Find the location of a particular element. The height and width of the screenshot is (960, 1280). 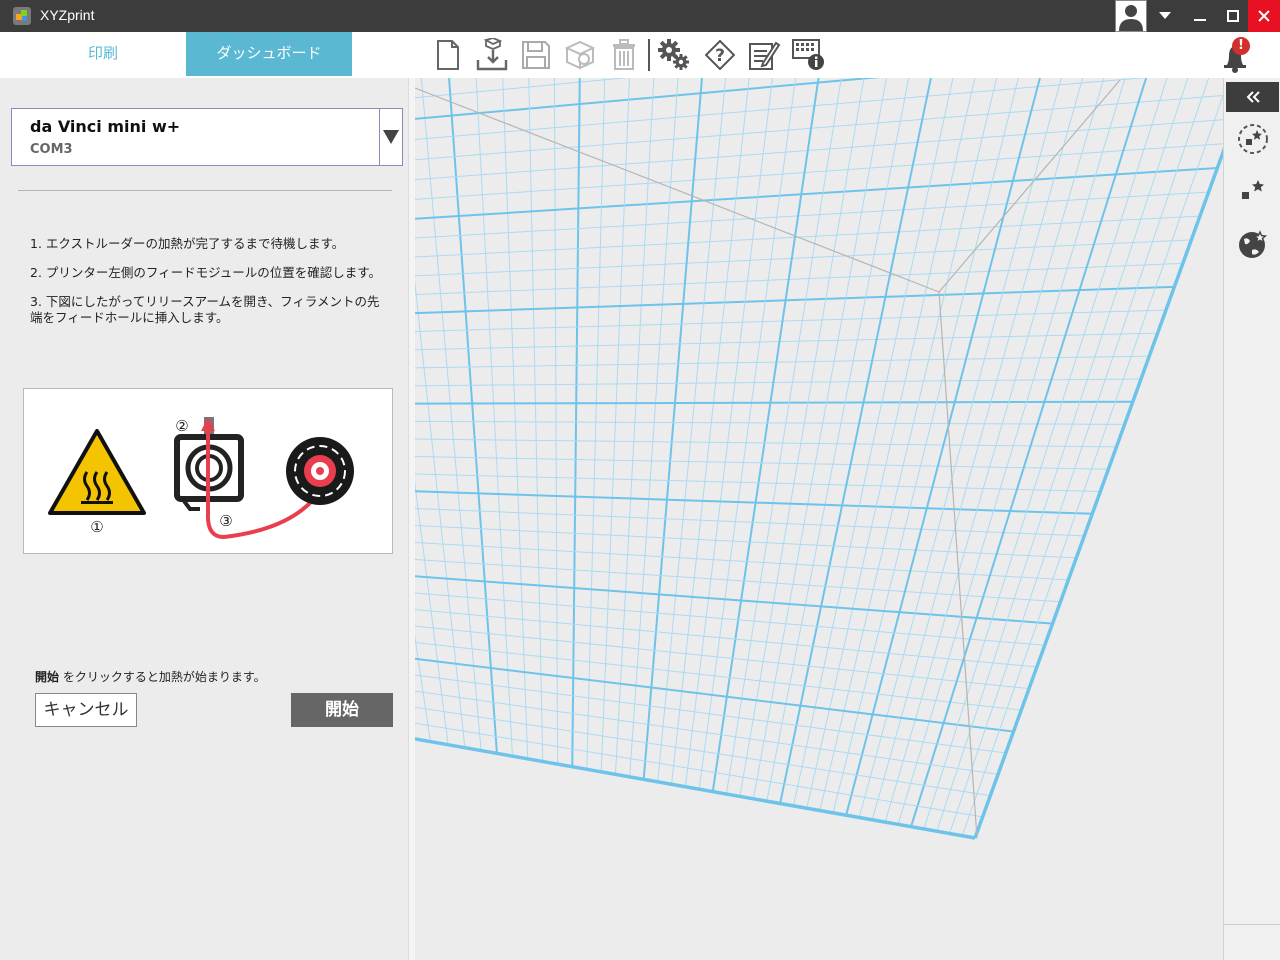

hint-text: をクリックすると加熱が始まります。 is located at coordinates (162, 677).